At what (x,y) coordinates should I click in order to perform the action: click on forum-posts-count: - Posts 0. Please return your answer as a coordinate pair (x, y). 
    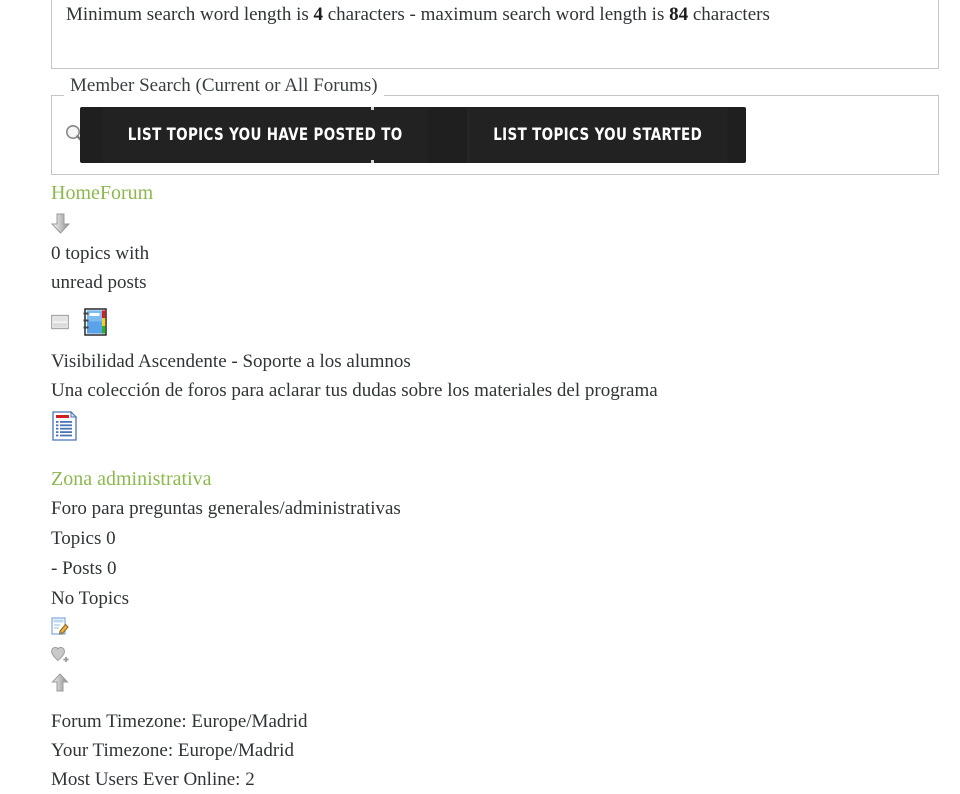
    Looking at the image, I should click on (84, 568).